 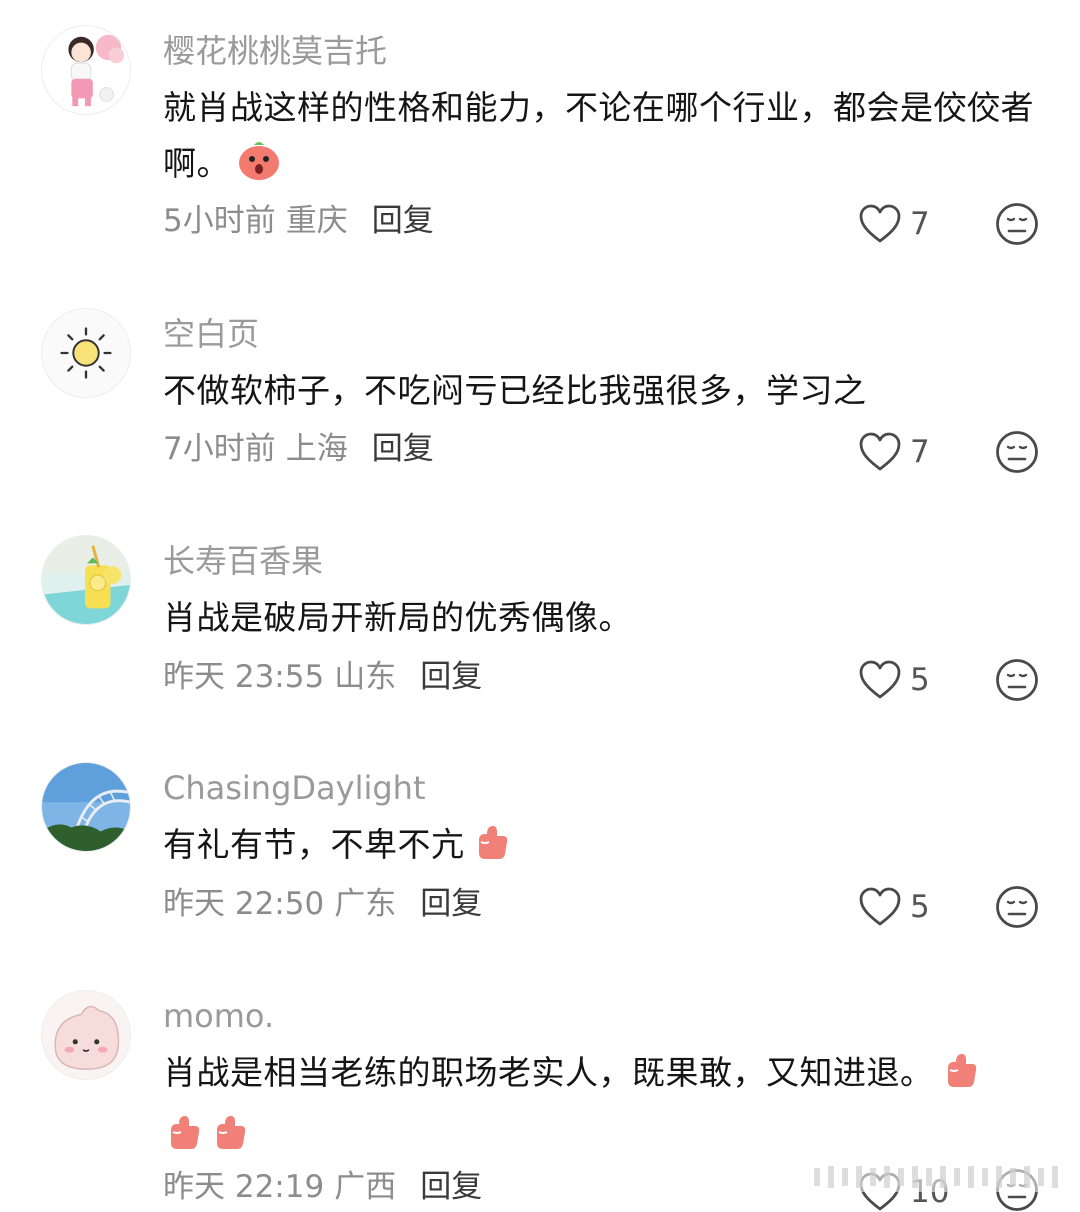 What do you see at coordinates (259, 168) in the screenshot?
I see `surprised-peach-emoji-icon` at bounding box center [259, 168].